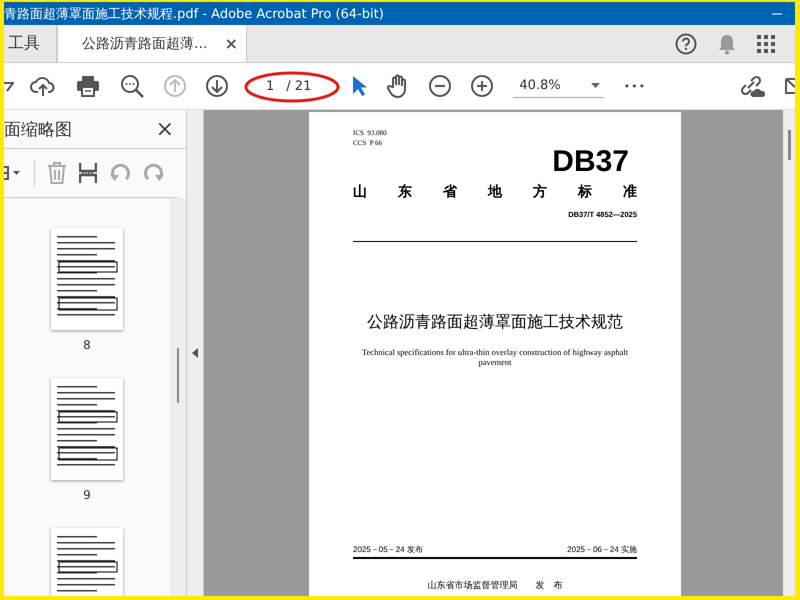 The height and width of the screenshot is (600, 800). I want to click on collapse-arrow-icon, so click(195, 353).